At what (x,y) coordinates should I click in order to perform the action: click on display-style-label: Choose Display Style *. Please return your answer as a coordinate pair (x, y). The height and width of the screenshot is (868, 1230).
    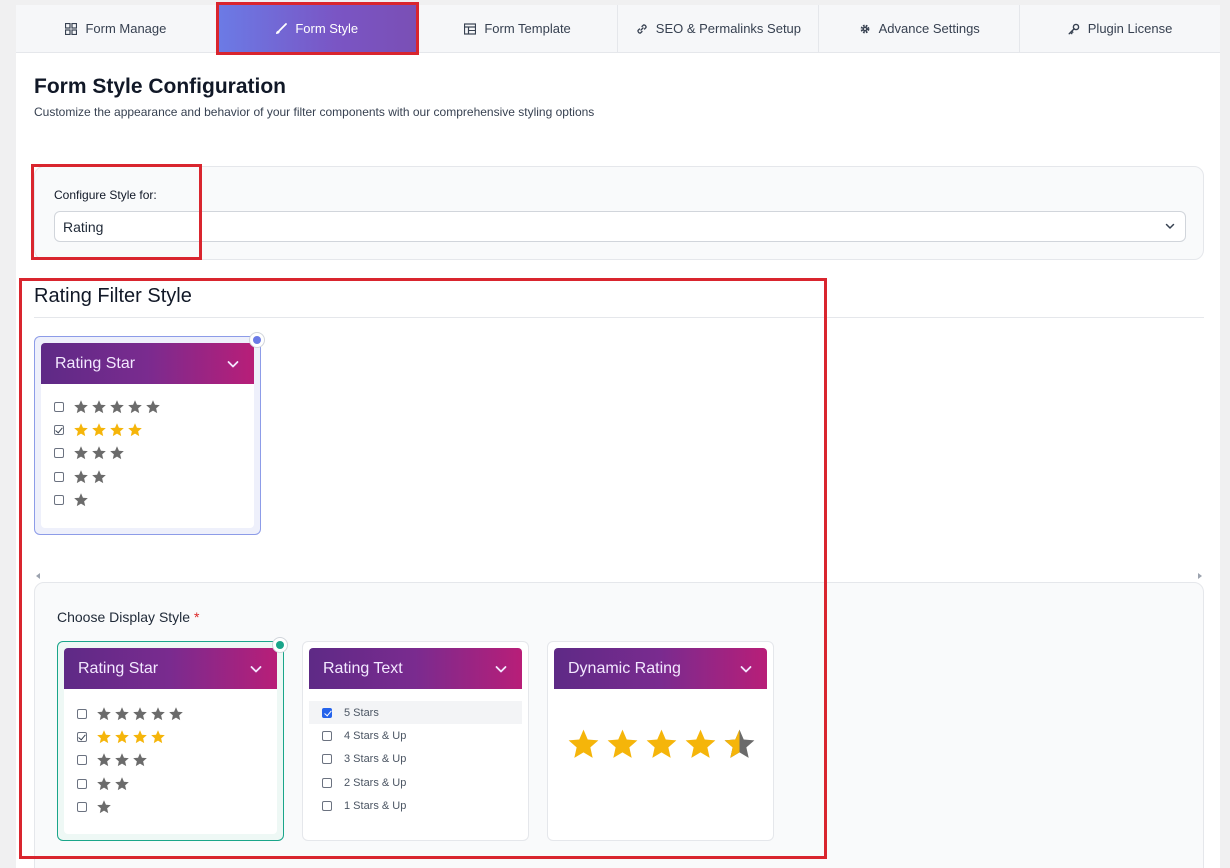
    Looking at the image, I should click on (128, 617).